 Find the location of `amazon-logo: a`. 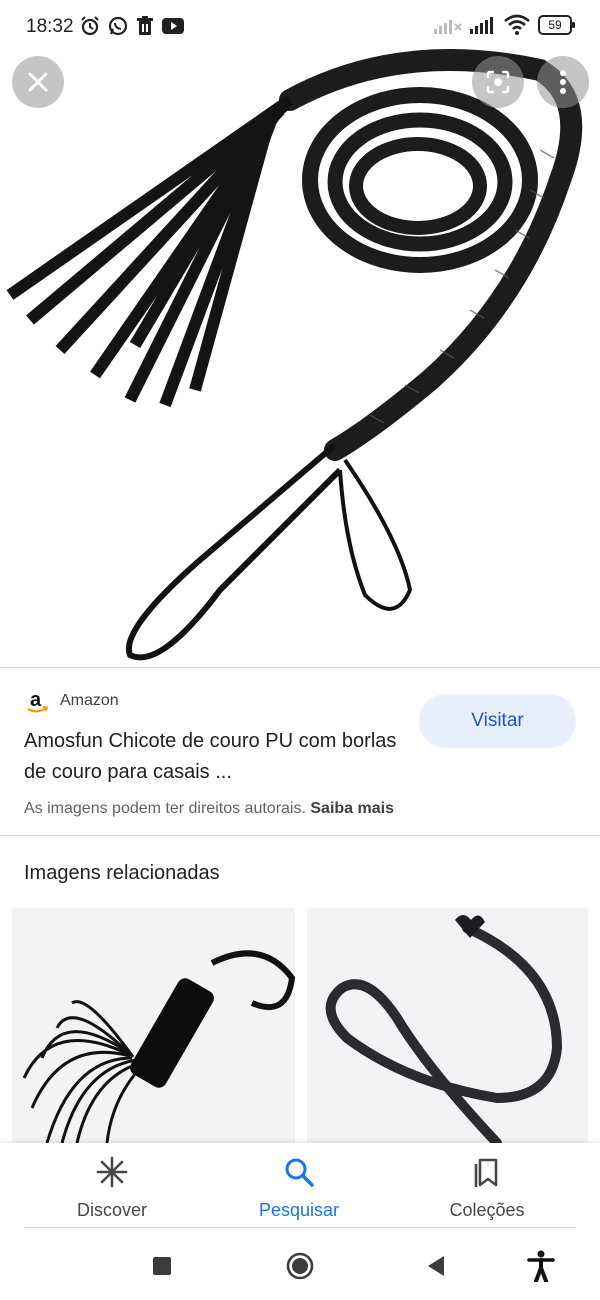

amazon-logo: a is located at coordinates (37, 701).